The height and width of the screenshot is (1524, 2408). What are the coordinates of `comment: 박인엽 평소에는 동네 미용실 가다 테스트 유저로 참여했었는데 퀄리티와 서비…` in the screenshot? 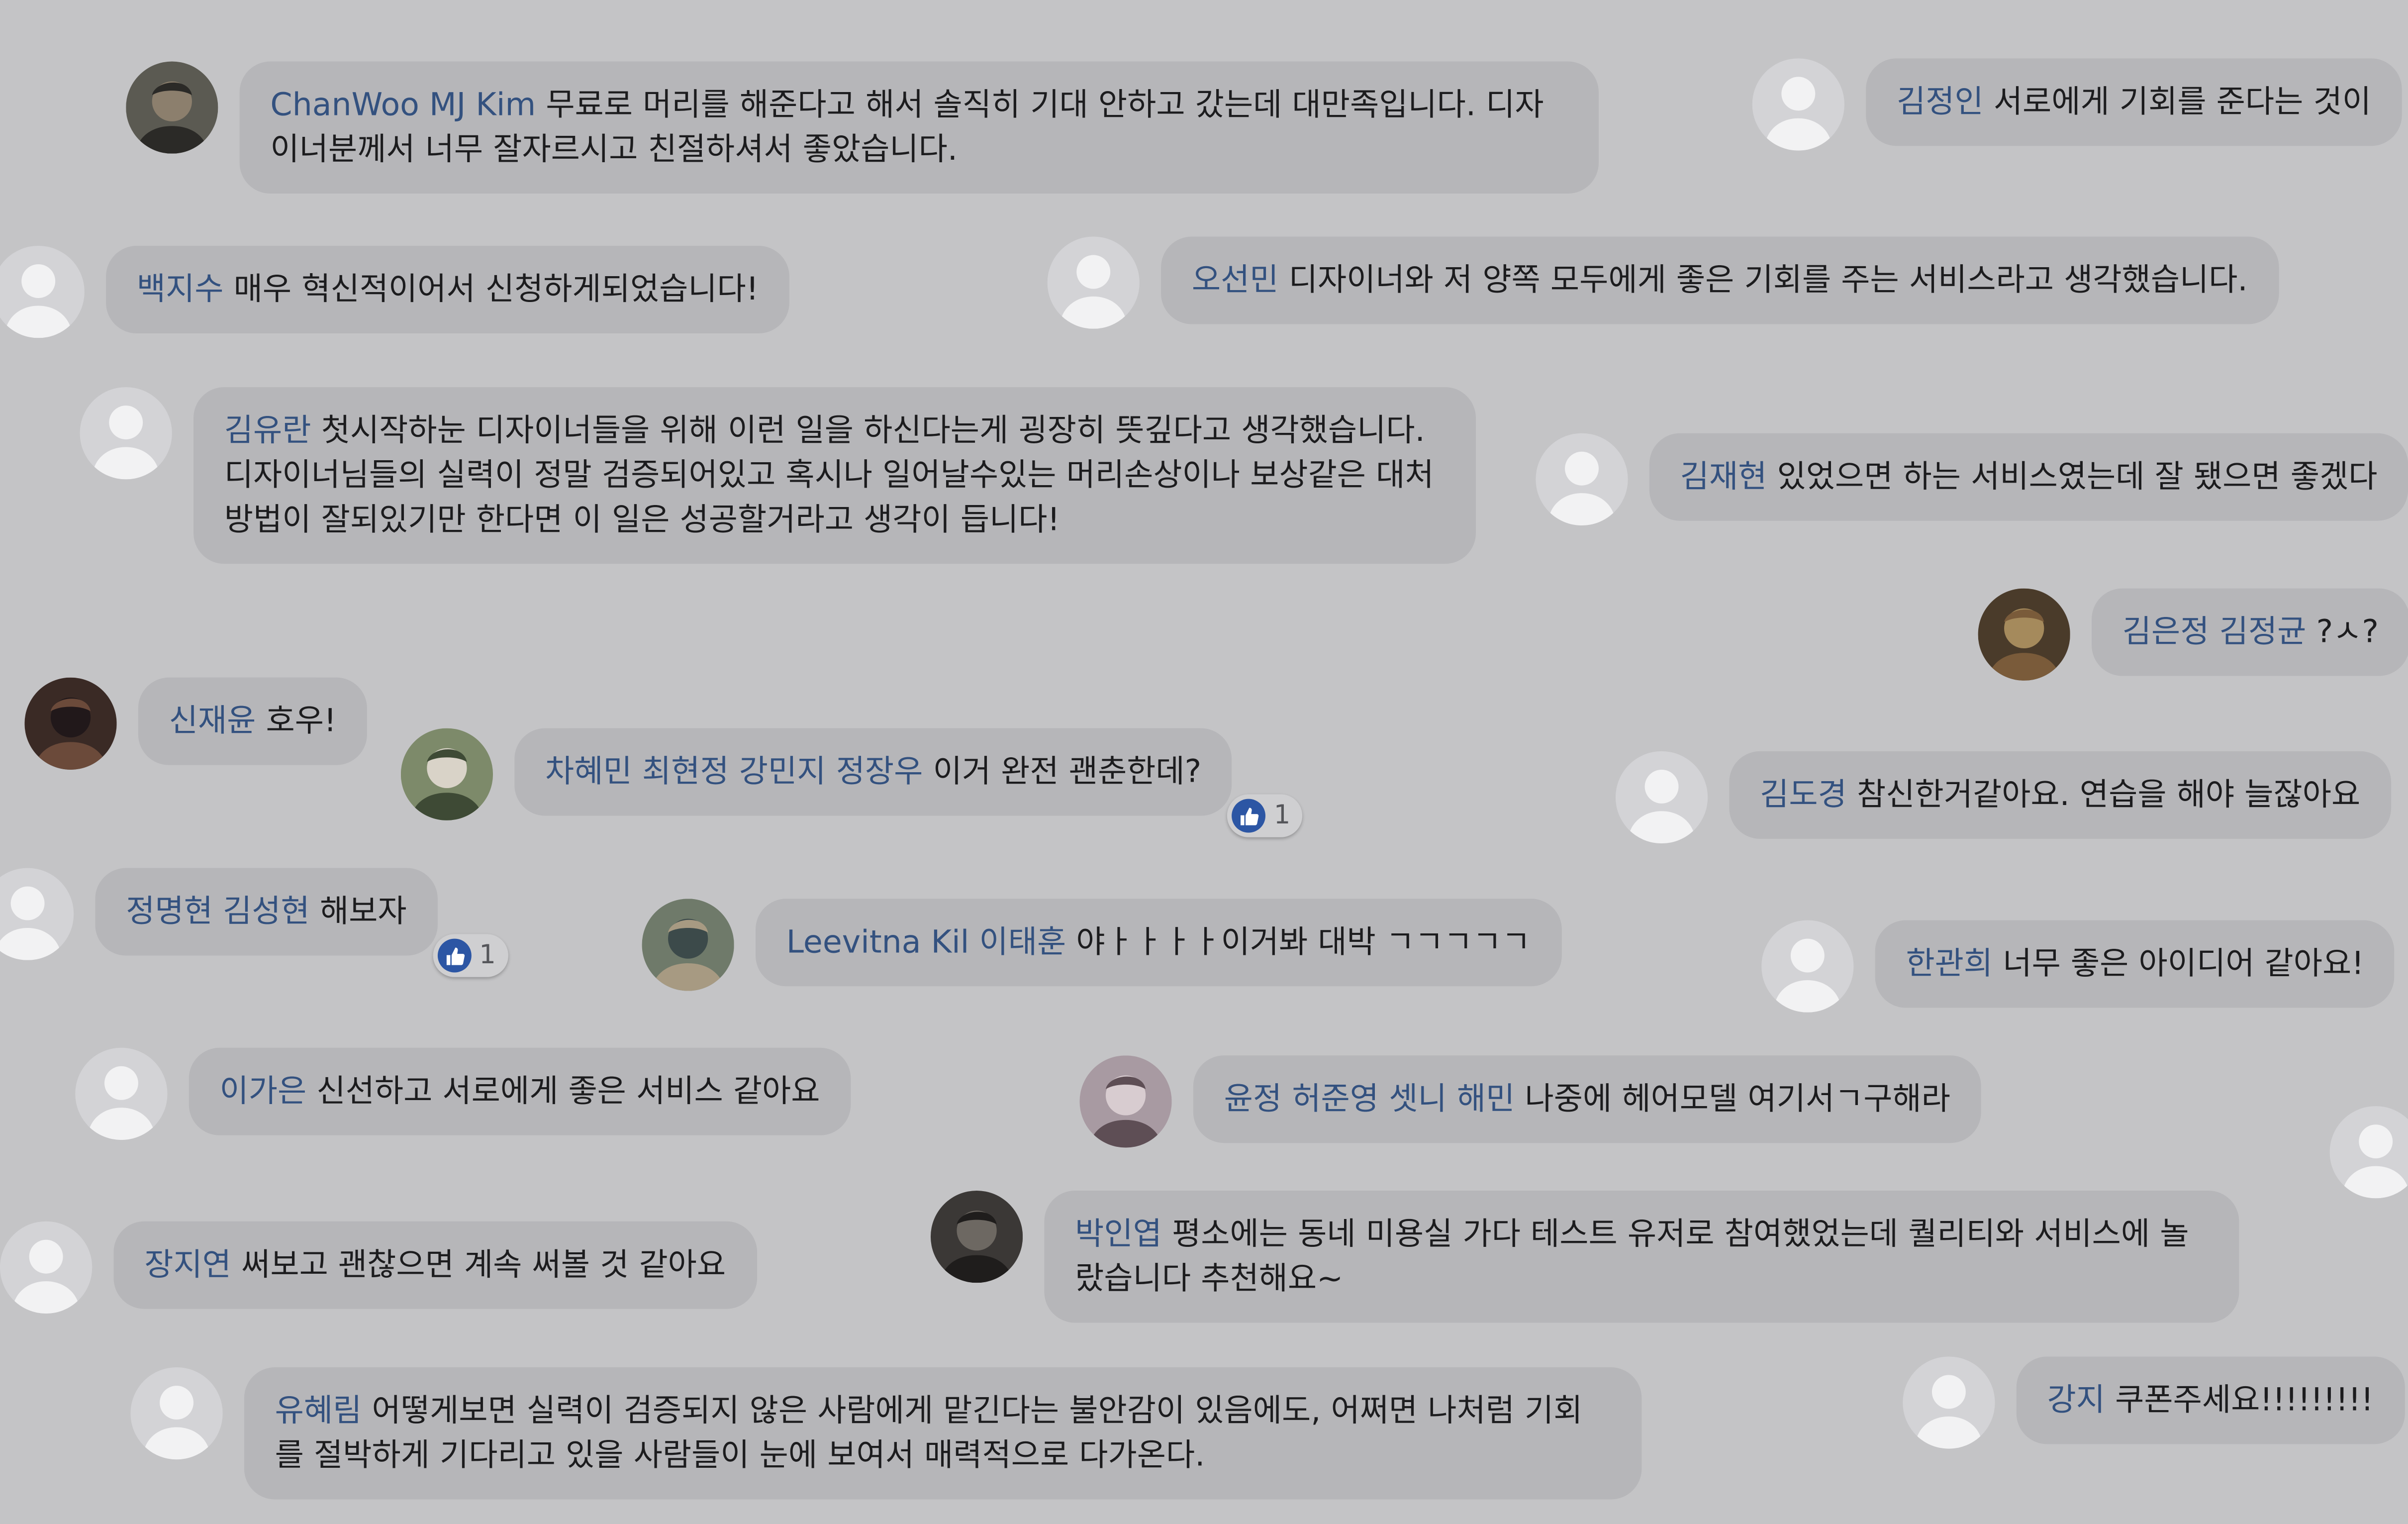 It's located at (1584, 1256).